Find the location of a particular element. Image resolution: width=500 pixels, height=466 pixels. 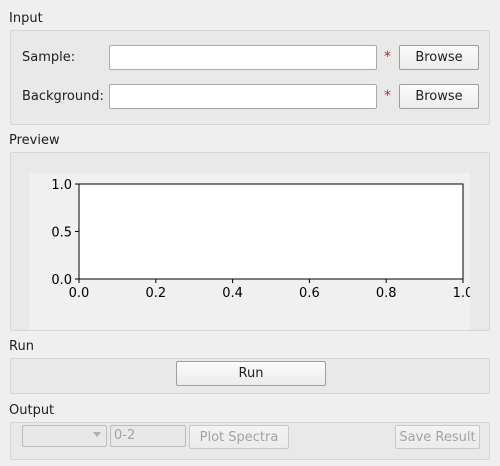

save-result-button: Save Result is located at coordinates (437, 437).